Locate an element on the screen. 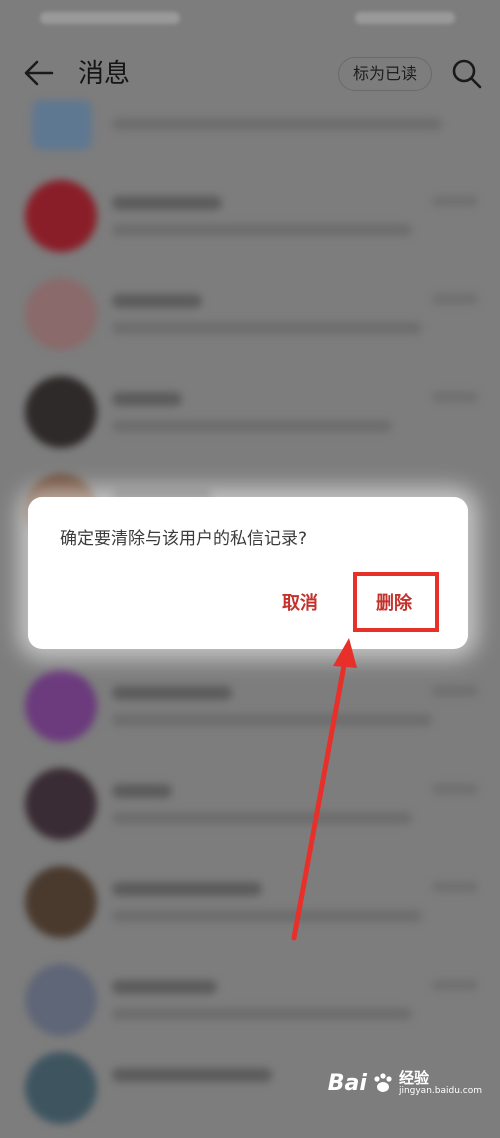 The height and width of the screenshot is (1138, 500). baidu-jingyan-watermark: Bai 经验 jingyan.baidu.com is located at coordinates (405, 1083).